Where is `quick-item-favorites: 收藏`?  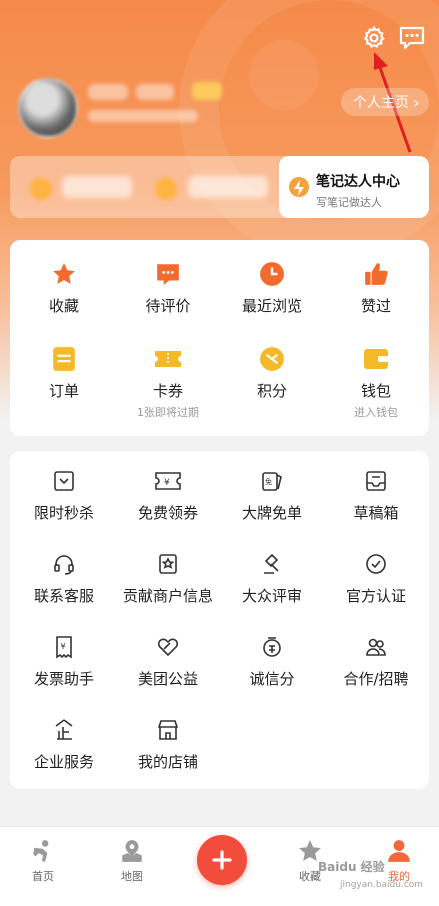
quick-item-favorites: 收藏 is located at coordinates (64, 288).